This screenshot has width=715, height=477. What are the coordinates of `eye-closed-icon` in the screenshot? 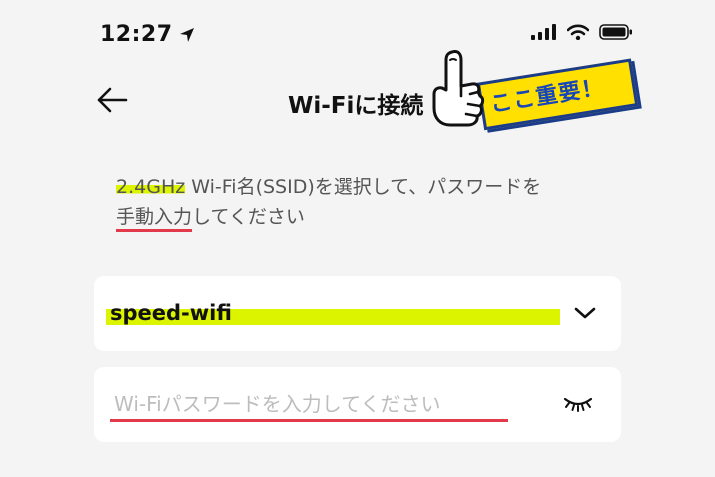 It's located at (578, 404).